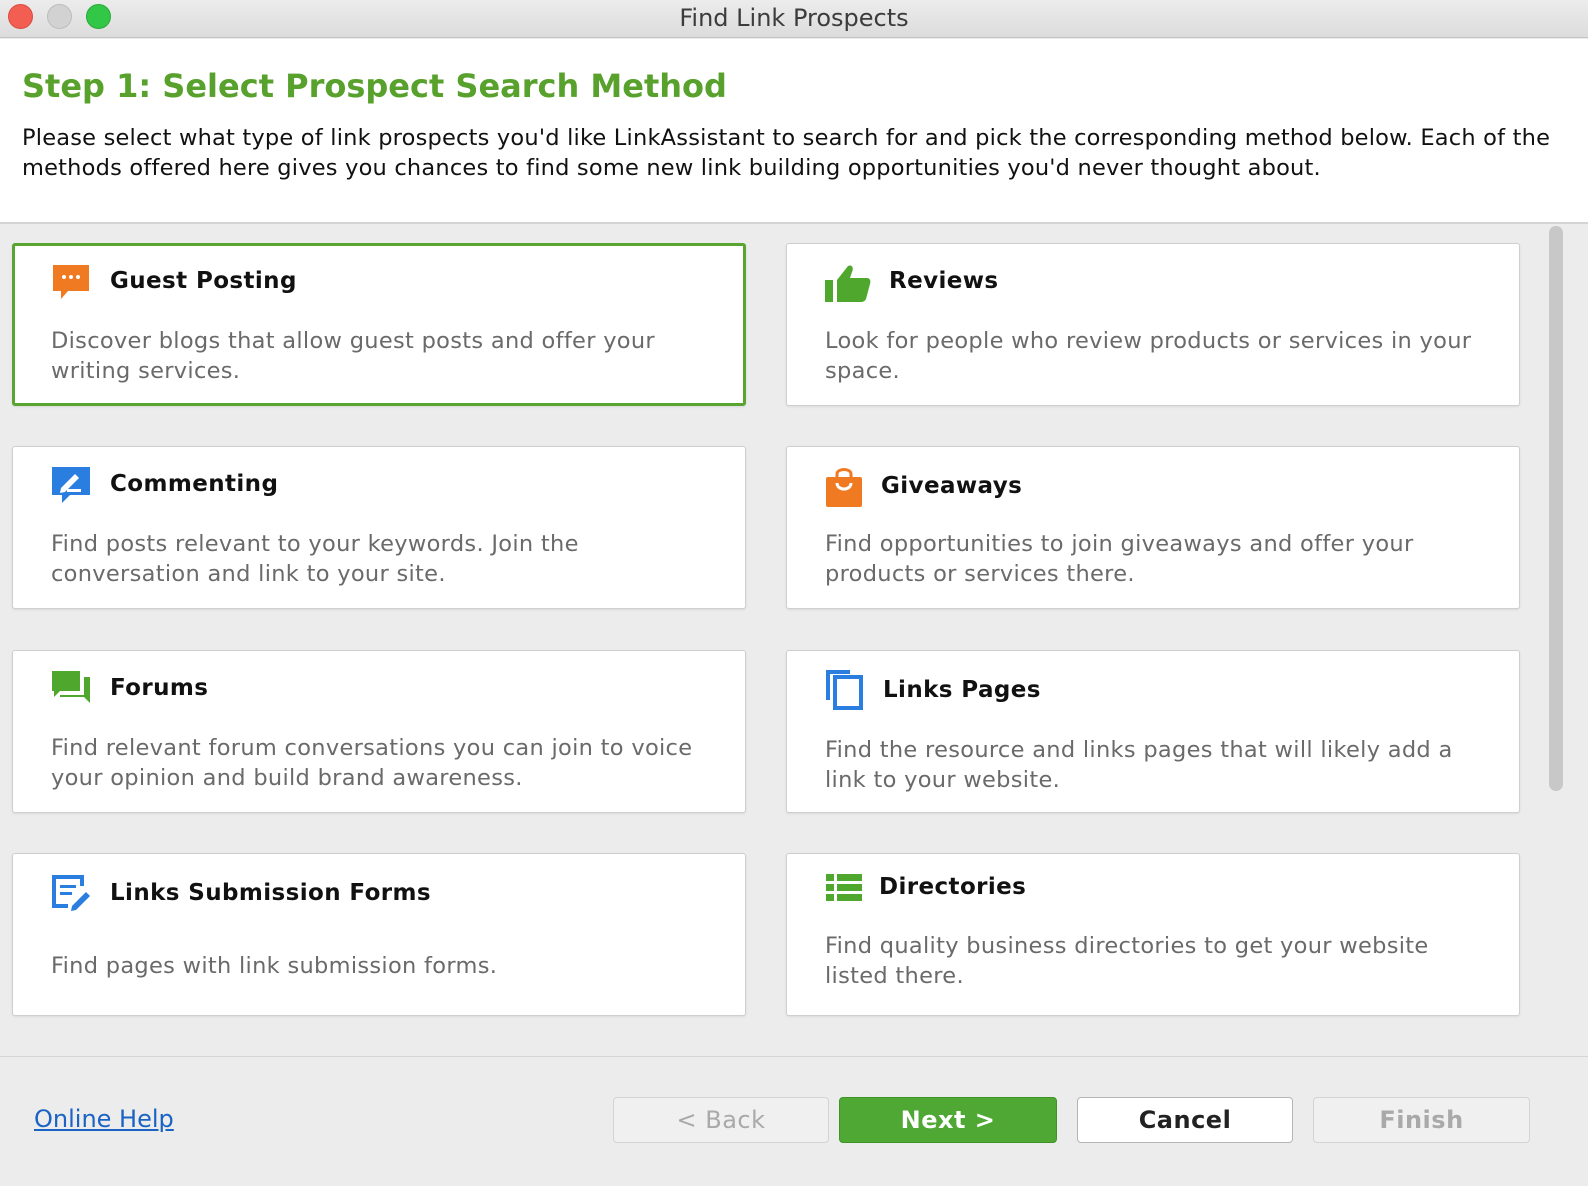 Image resolution: width=1588 pixels, height=1186 pixels. Describe the element at coordinates (270, 893) in the screenshot. I see `method-title: Links Submission Forms` at that location.